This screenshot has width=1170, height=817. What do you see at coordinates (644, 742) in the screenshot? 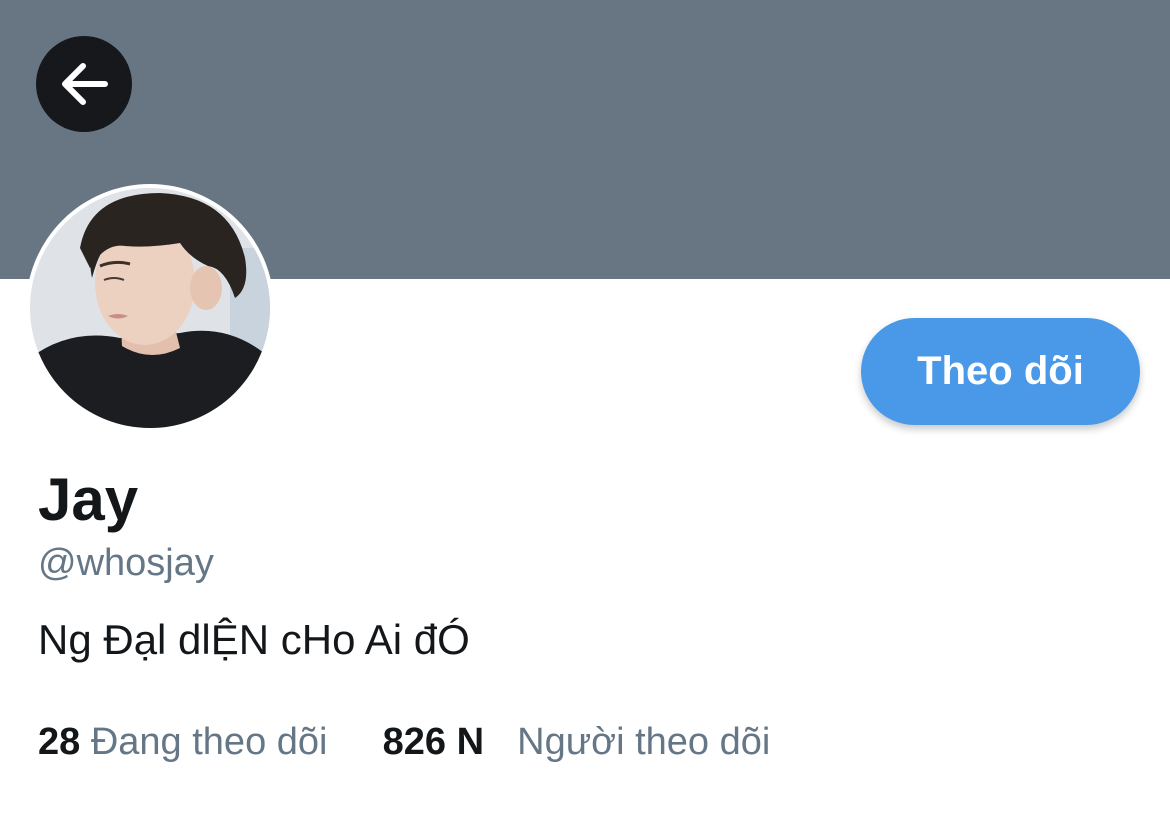
I see `followers-label: Người theo dõi` at bounding box center [644, 742].